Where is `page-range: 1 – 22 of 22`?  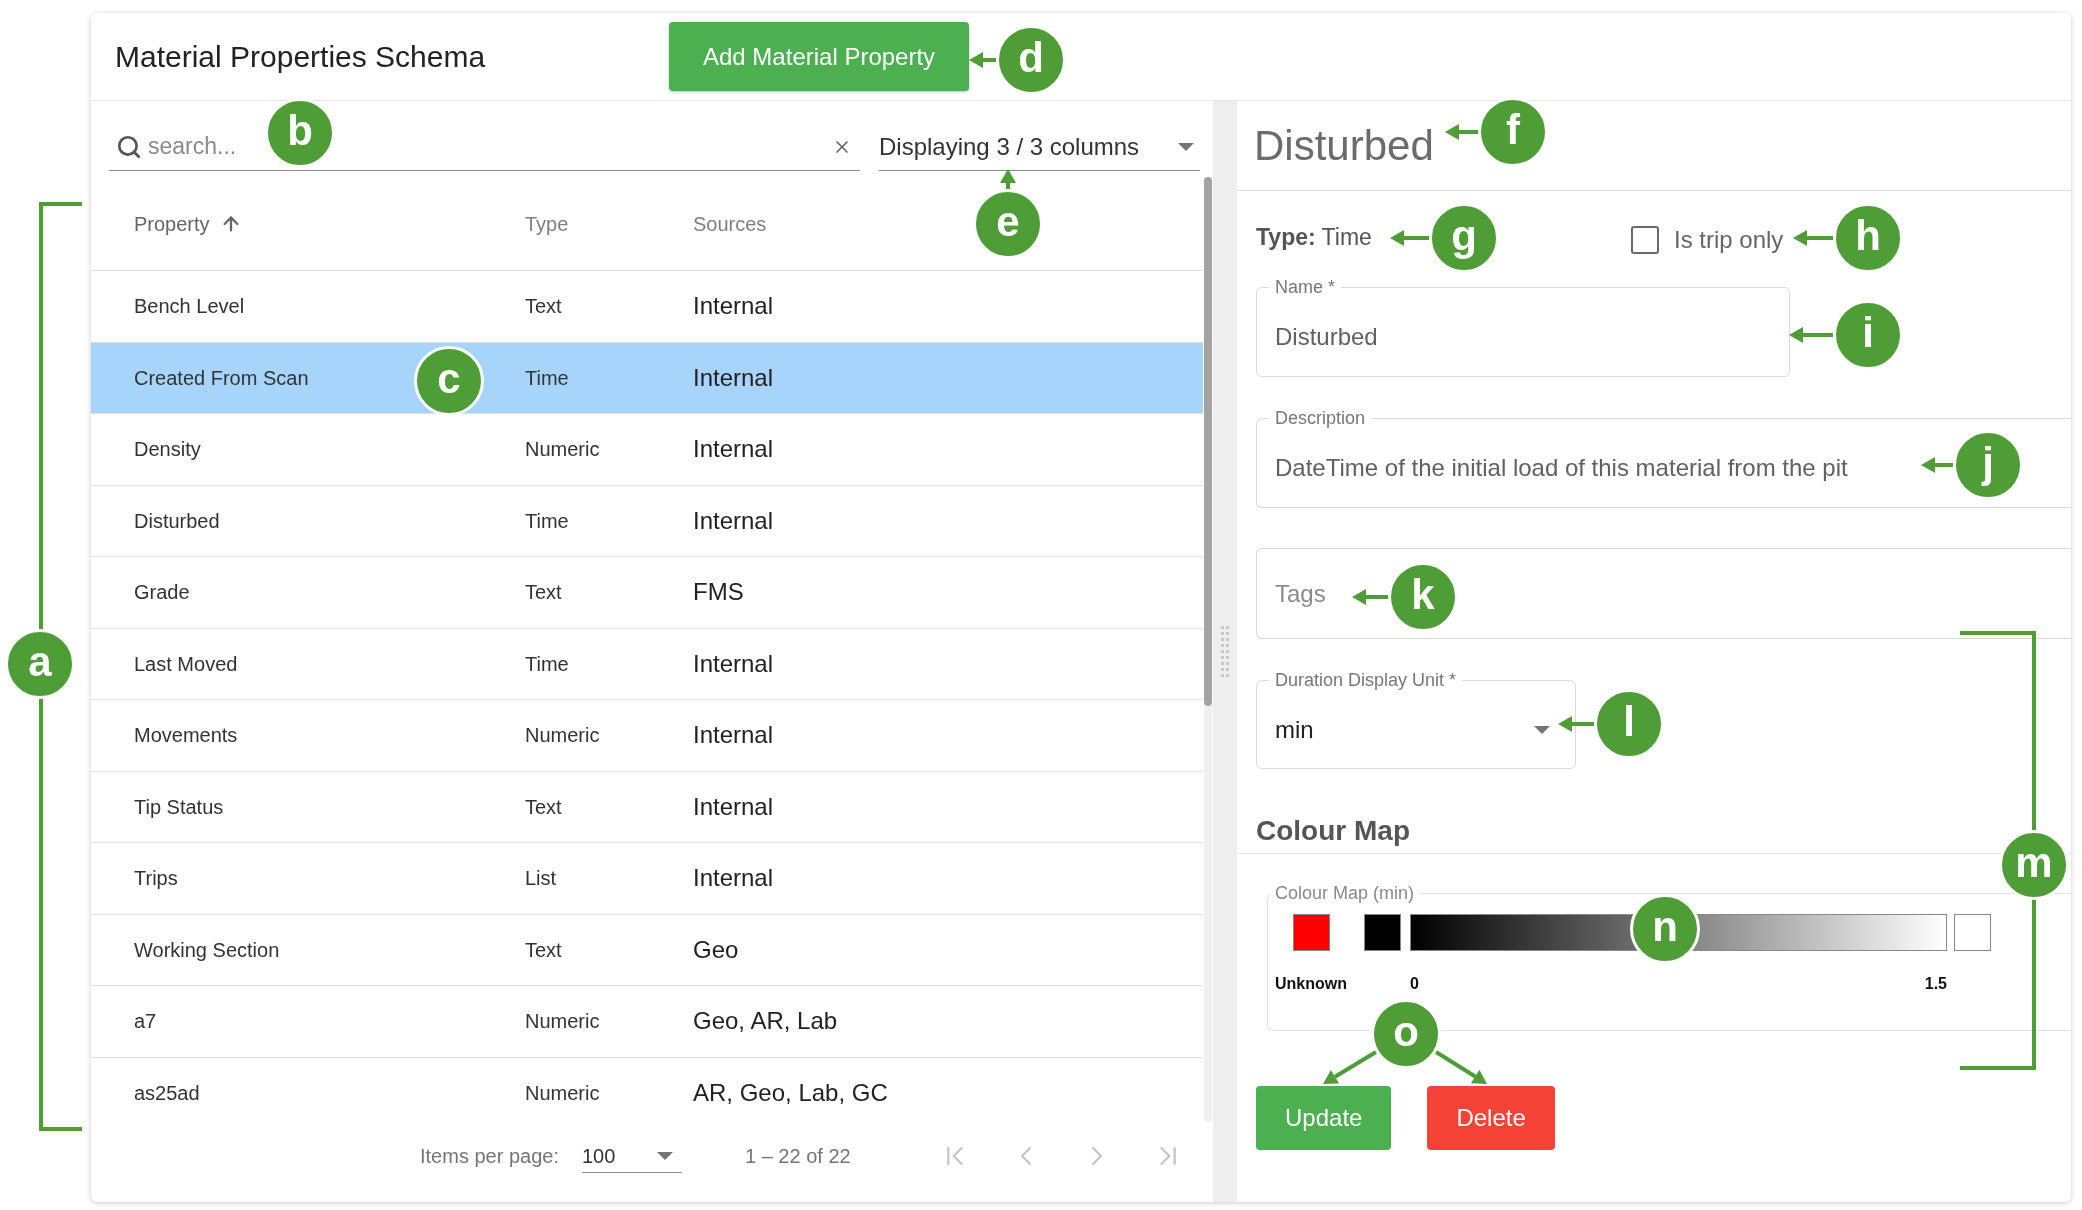
page-range: 1 – 22 of 22 is located at coordinates (798, 1156).